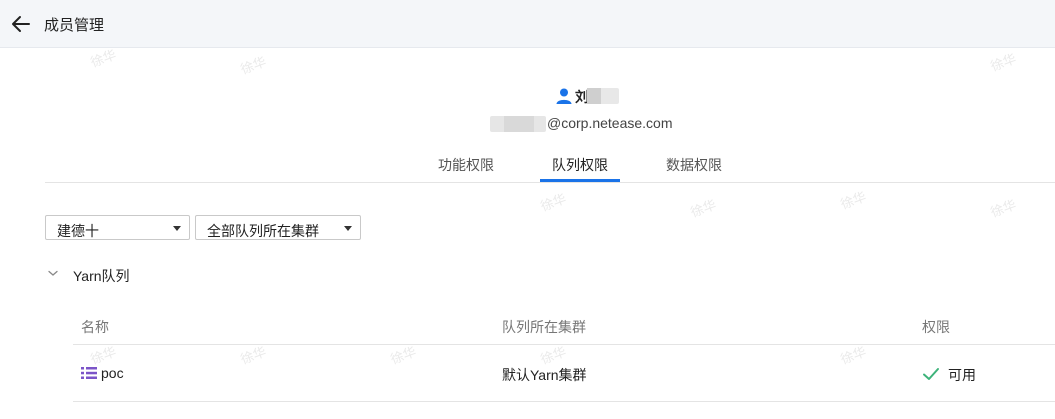 The image size is (1055, 419). I want to click on table-row: poc 默认Yarn集群 可用, so click(564, 373).